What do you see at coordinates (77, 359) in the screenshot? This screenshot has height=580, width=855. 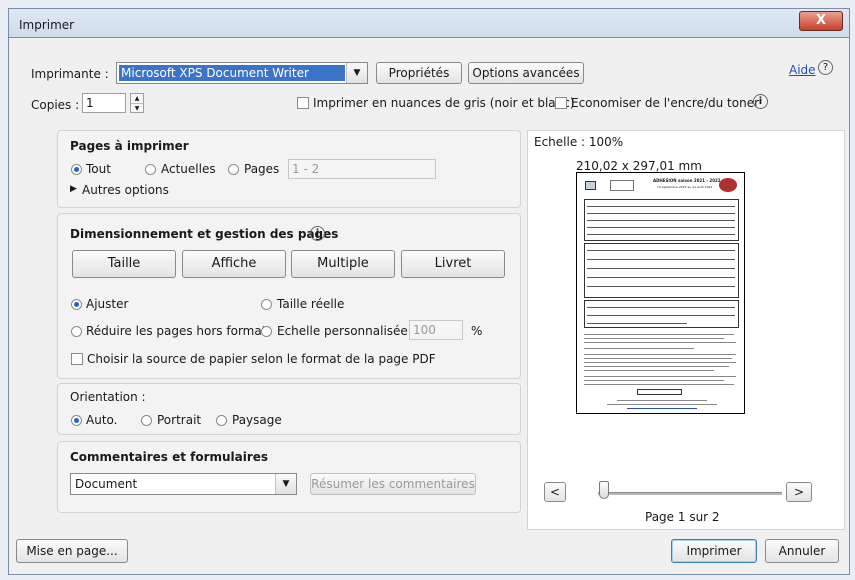 I see `paper-source-checkbox` at bounding box center [77, 359].